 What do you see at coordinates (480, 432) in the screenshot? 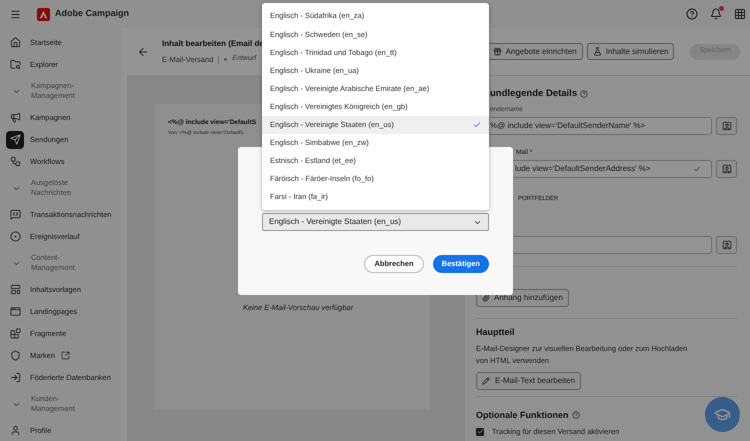
I see `tracking-checkbox` at bounding box center [480, 432].